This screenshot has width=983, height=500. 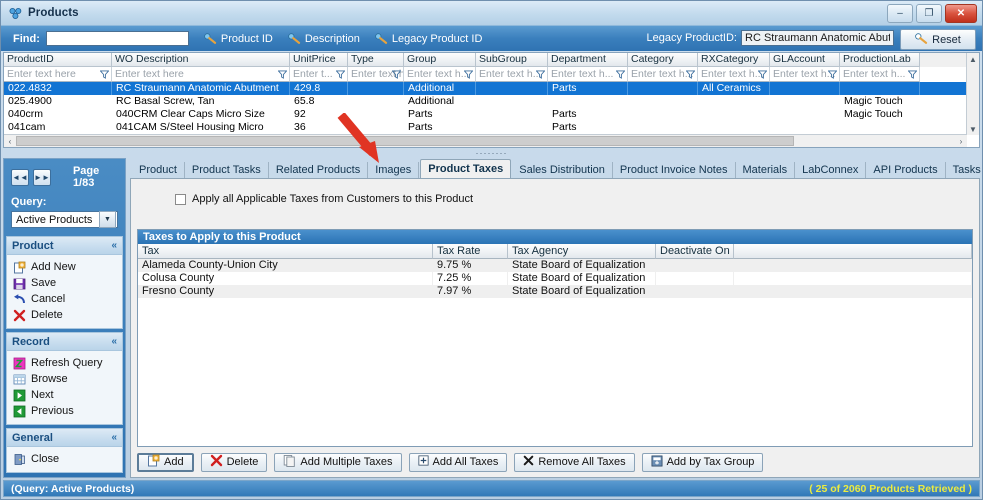 What do you see at coordinates (562, 170) in the screenshot?
I see `tab-sales-distribution: Sales Distribution` at bounding box center [562, 170].